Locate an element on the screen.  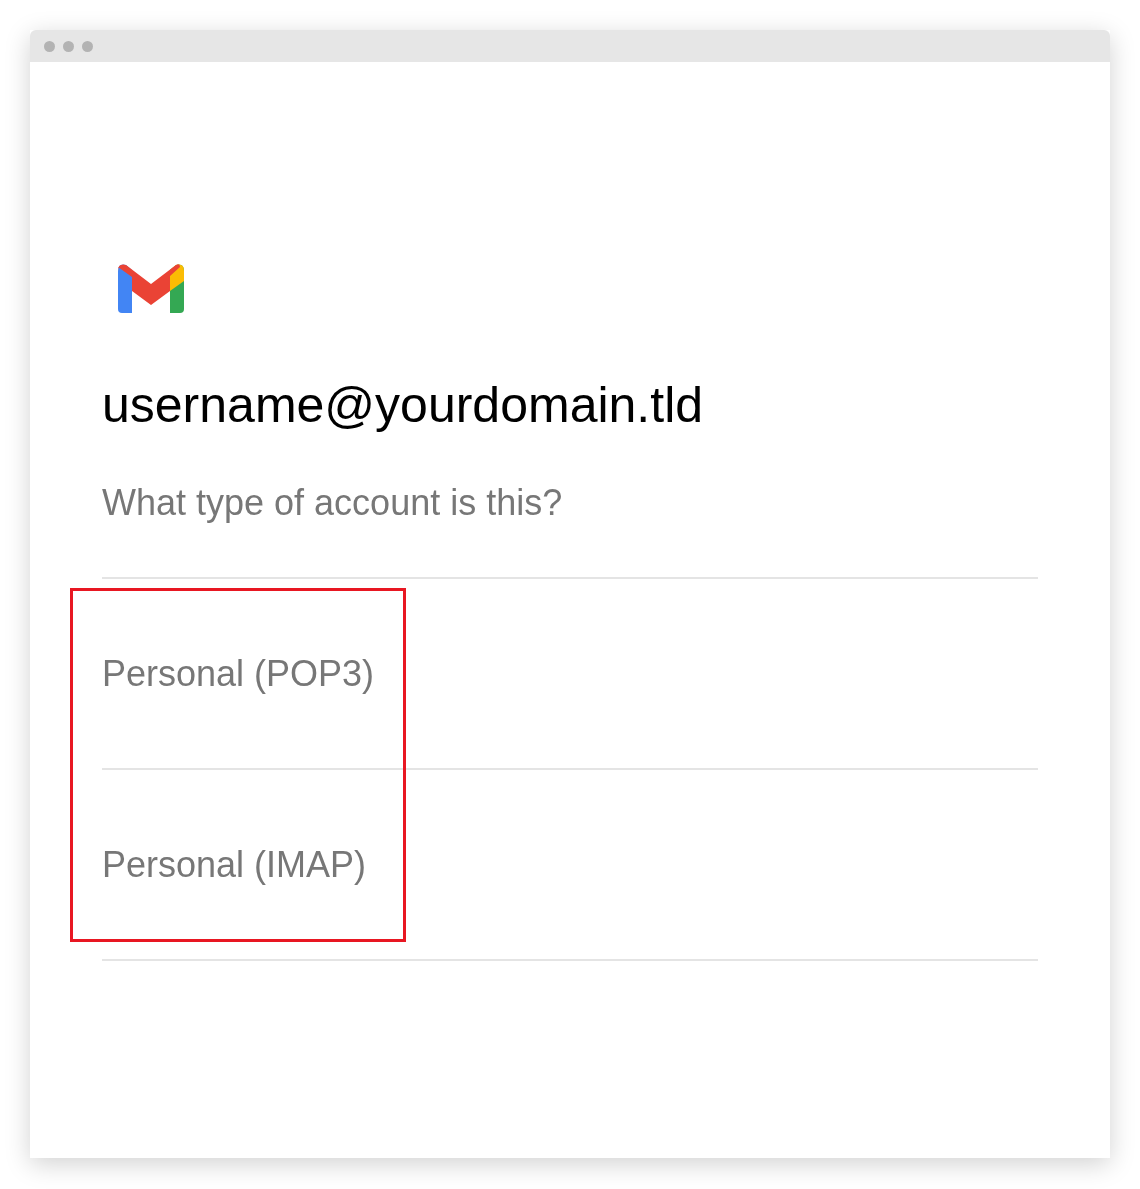
account-type-question: What type of account is this? is located at coordinates (333, 503).